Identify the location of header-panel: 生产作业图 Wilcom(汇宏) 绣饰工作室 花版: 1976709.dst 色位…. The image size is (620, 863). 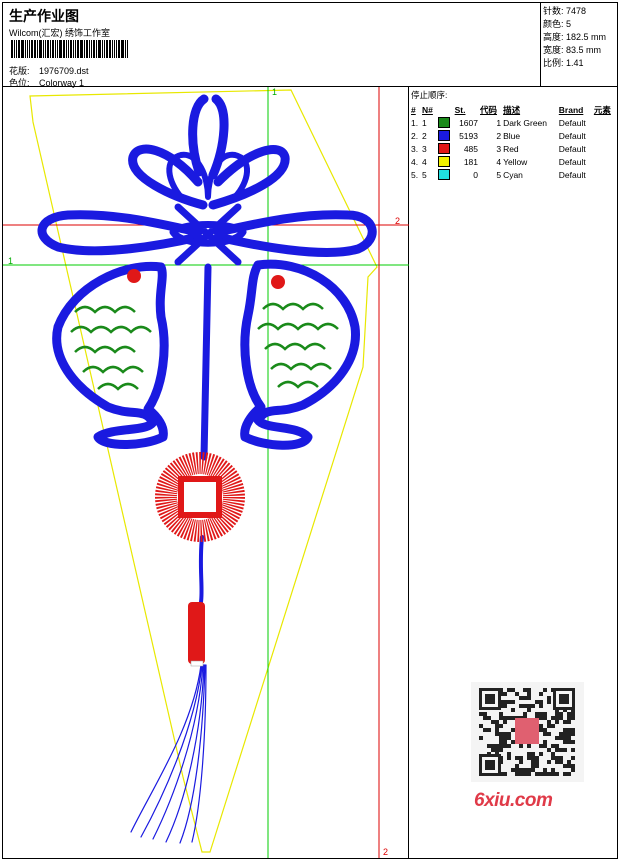
(272, 46).